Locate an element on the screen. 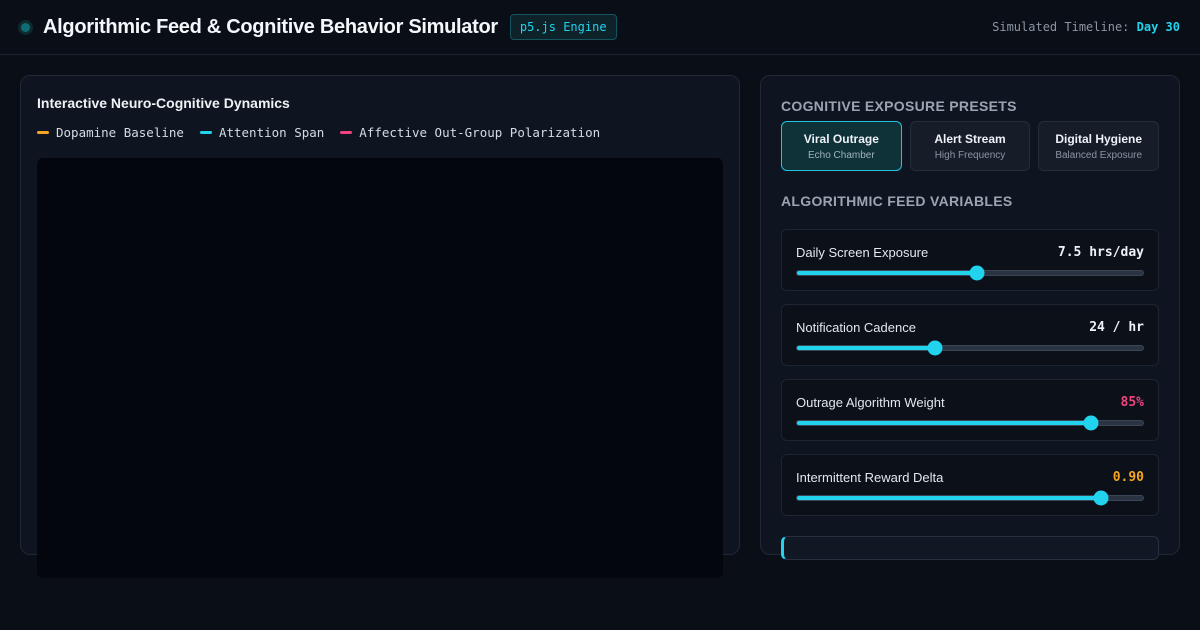  variable-card-notification-cadence: Notification Cadence 24 / hr is located at coordinates (970, 335).